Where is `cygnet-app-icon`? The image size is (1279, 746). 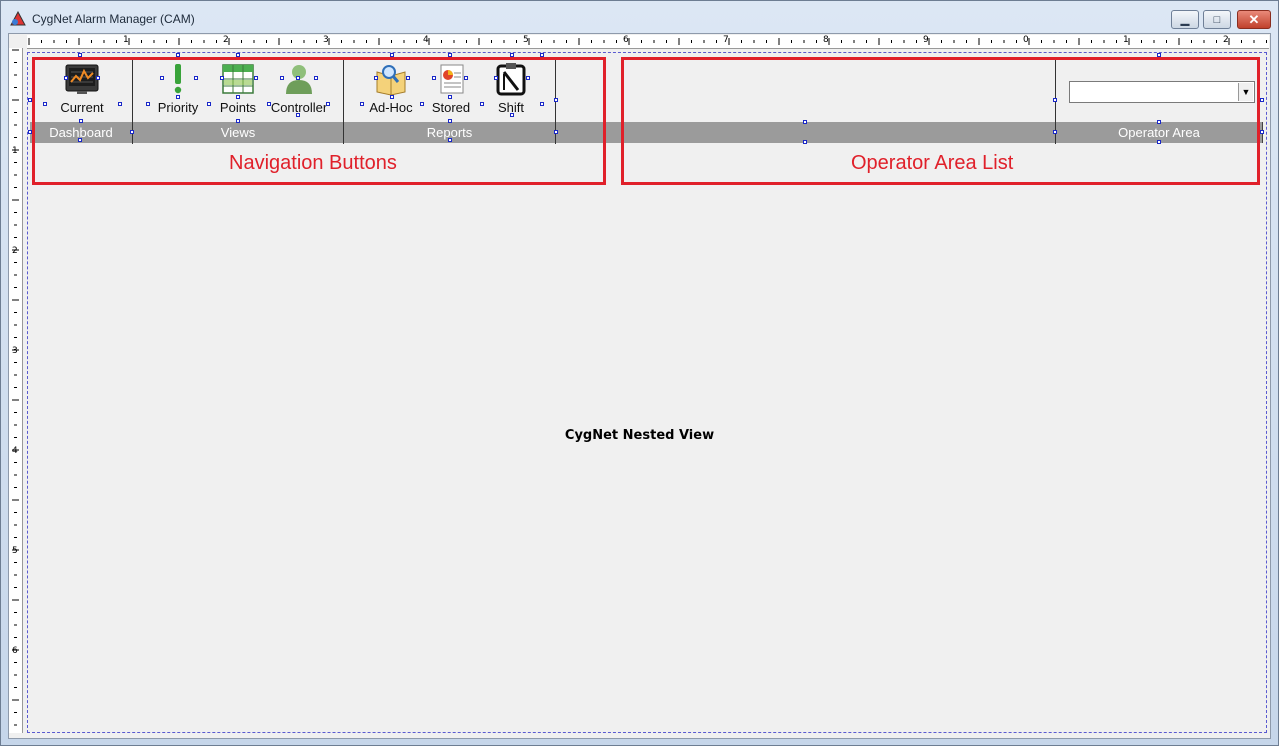
cygnet-app-icon is located at coordinates (18, 18).